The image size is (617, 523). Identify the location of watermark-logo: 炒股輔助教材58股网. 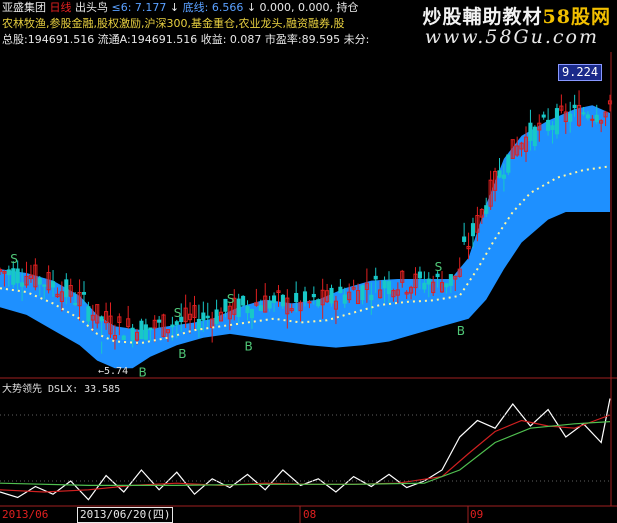
(516, 17).